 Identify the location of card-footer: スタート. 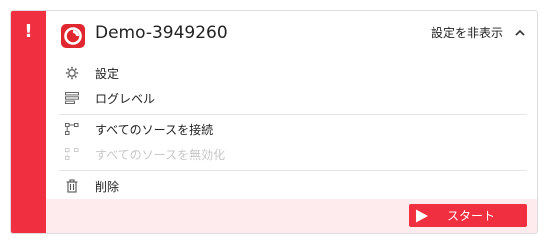
(291, 216).